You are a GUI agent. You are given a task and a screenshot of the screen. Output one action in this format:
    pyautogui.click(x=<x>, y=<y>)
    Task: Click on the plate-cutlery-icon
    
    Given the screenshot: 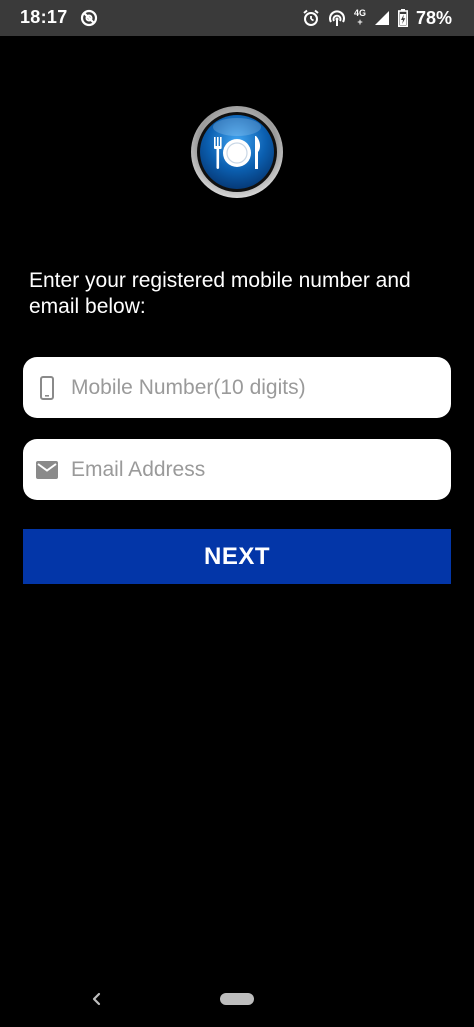 What is the action you would take?
    pyautogui.click(x=237, y=152)
    